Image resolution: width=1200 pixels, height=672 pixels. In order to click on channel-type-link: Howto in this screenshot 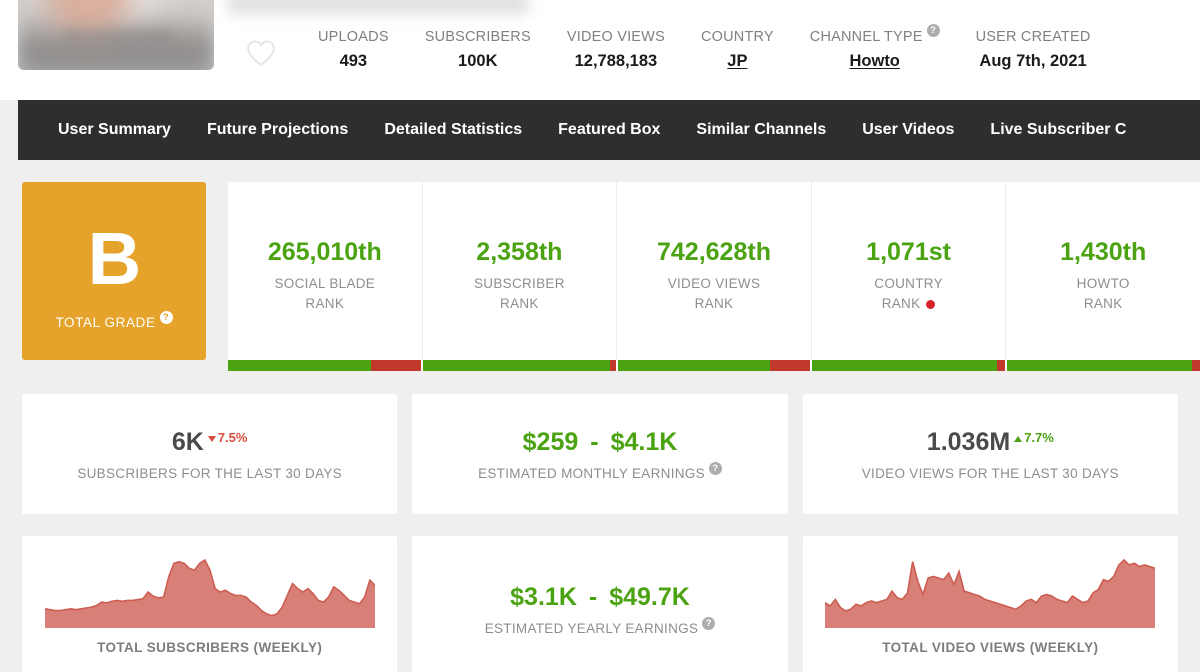, I will do `click(875, 61)`.